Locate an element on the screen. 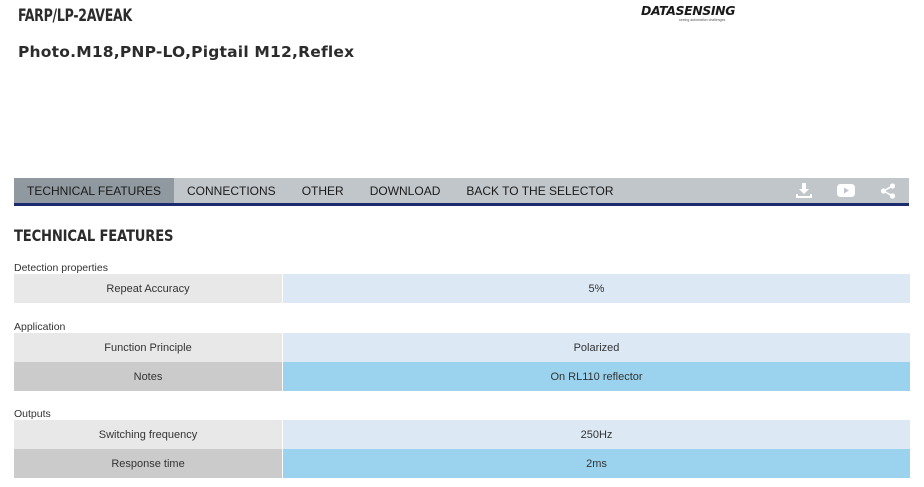 Image resolution: width=924 pixels, height=487 pixels. group-label-application: Application is located at coordinates (40, 327).